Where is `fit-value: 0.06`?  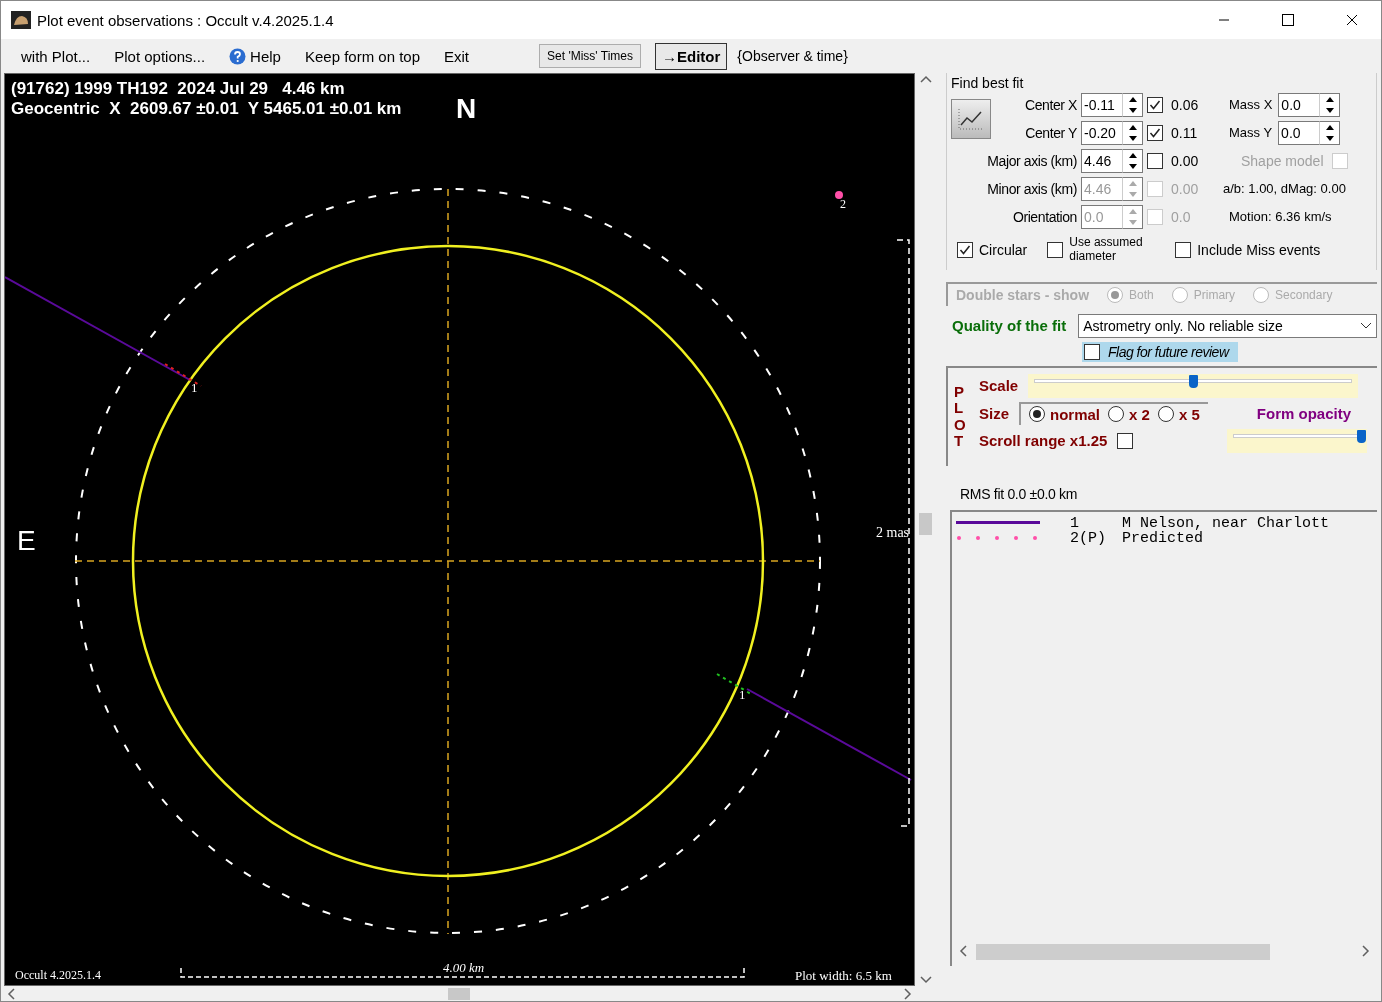 fit-value: 0.06 is located at coordinates (1185, 104).